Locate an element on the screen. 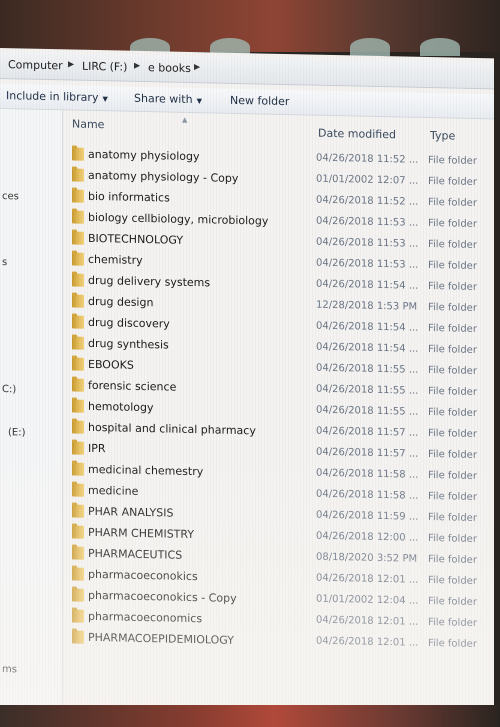 The image size is (500, 727). desktop-shape is located at coordinates (370, 47).